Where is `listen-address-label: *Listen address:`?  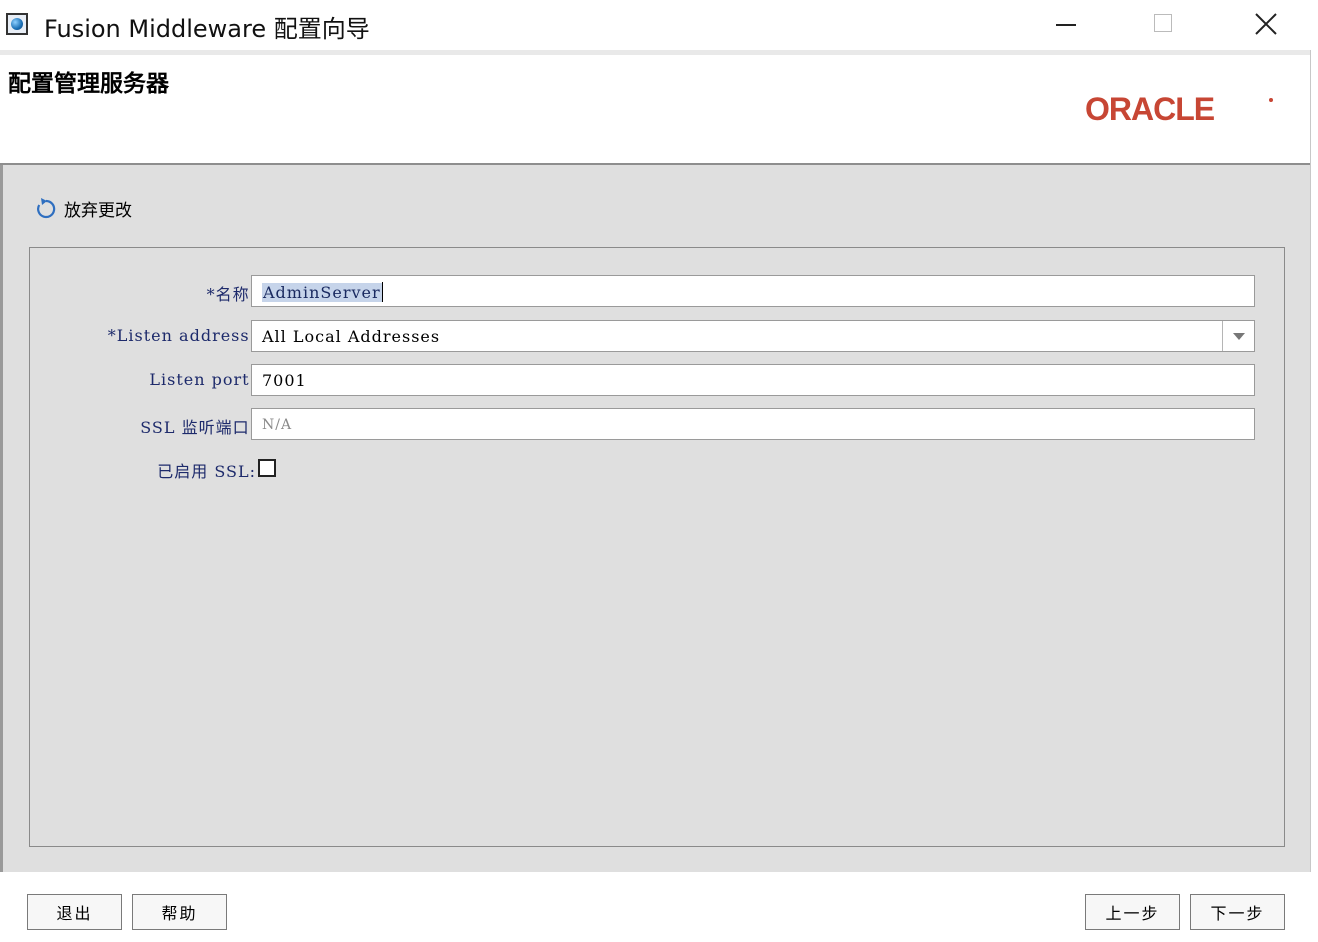
listen-address-label: *Listen address: is located at coordinates (181, 335).